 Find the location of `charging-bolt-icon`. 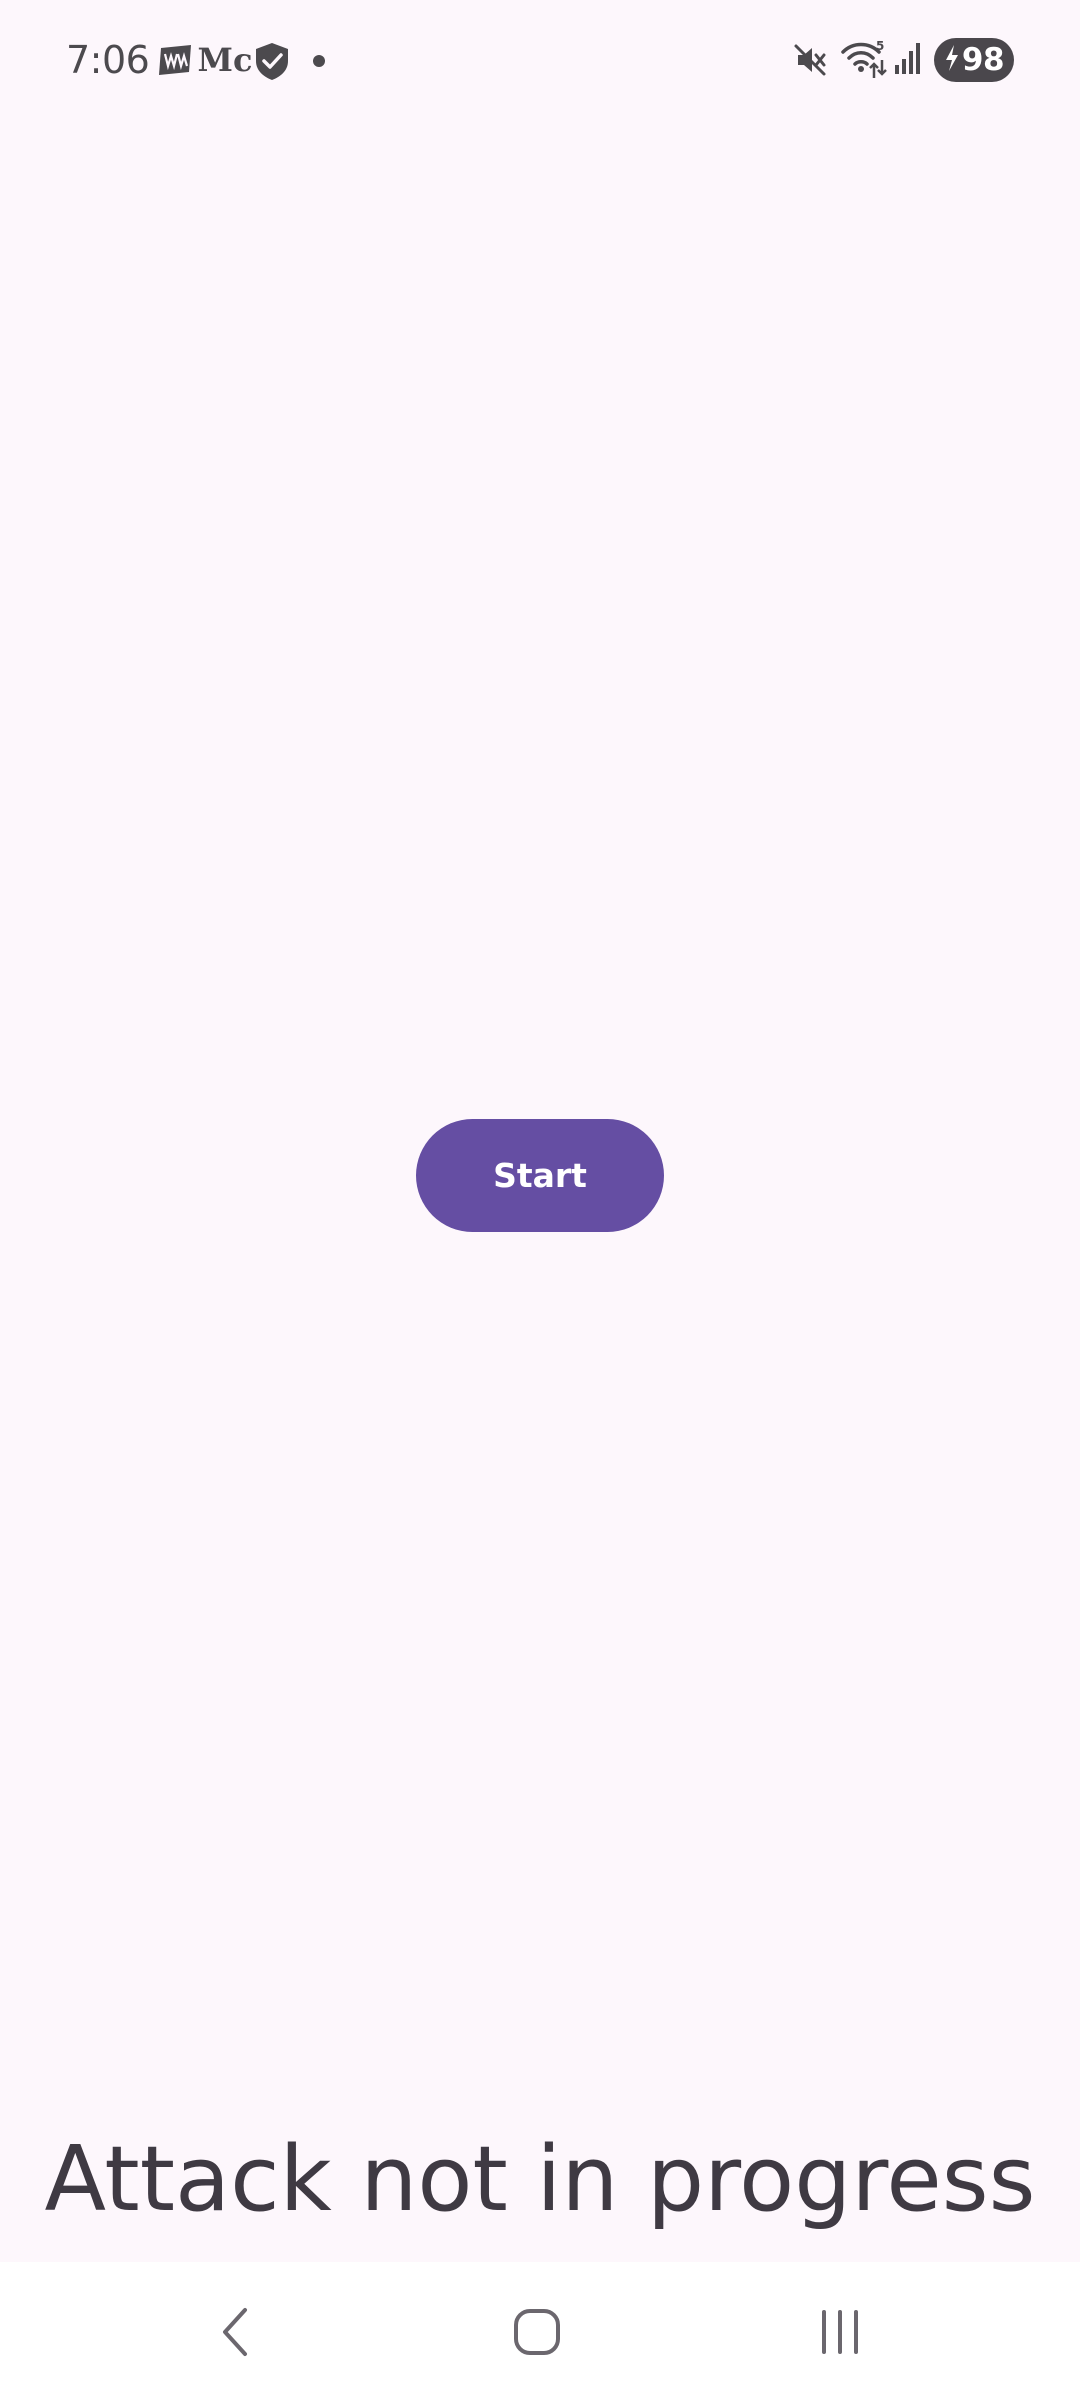

charging-bolt-icon is located at coordinates (952, 60).